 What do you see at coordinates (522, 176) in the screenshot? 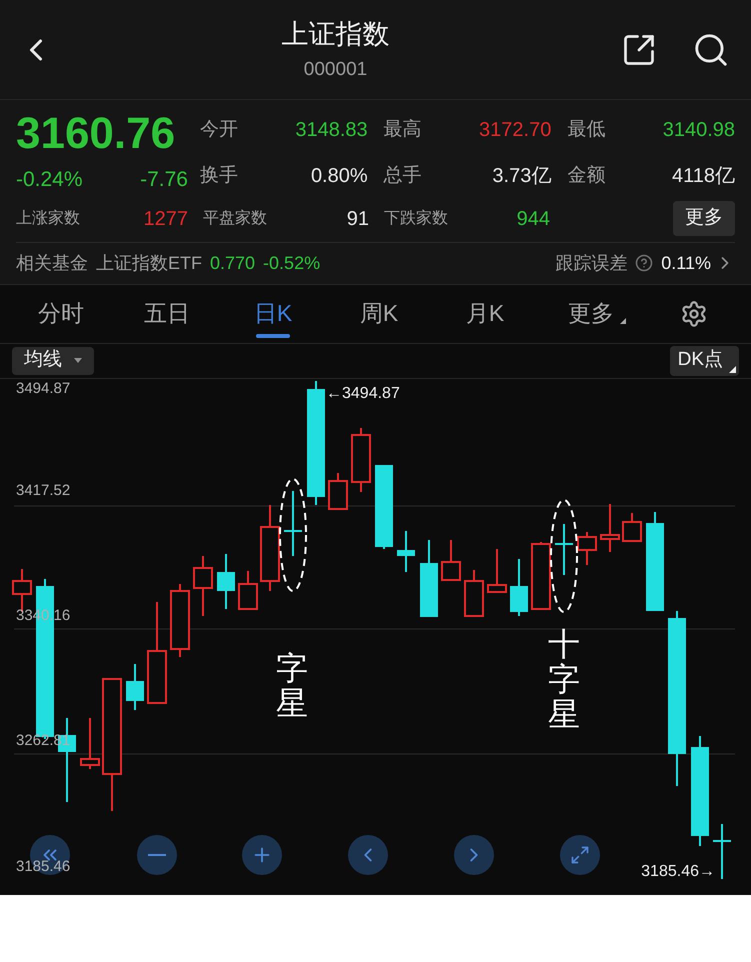
I see `stat-value: 3.73亿` at bounding box center [522, 176].